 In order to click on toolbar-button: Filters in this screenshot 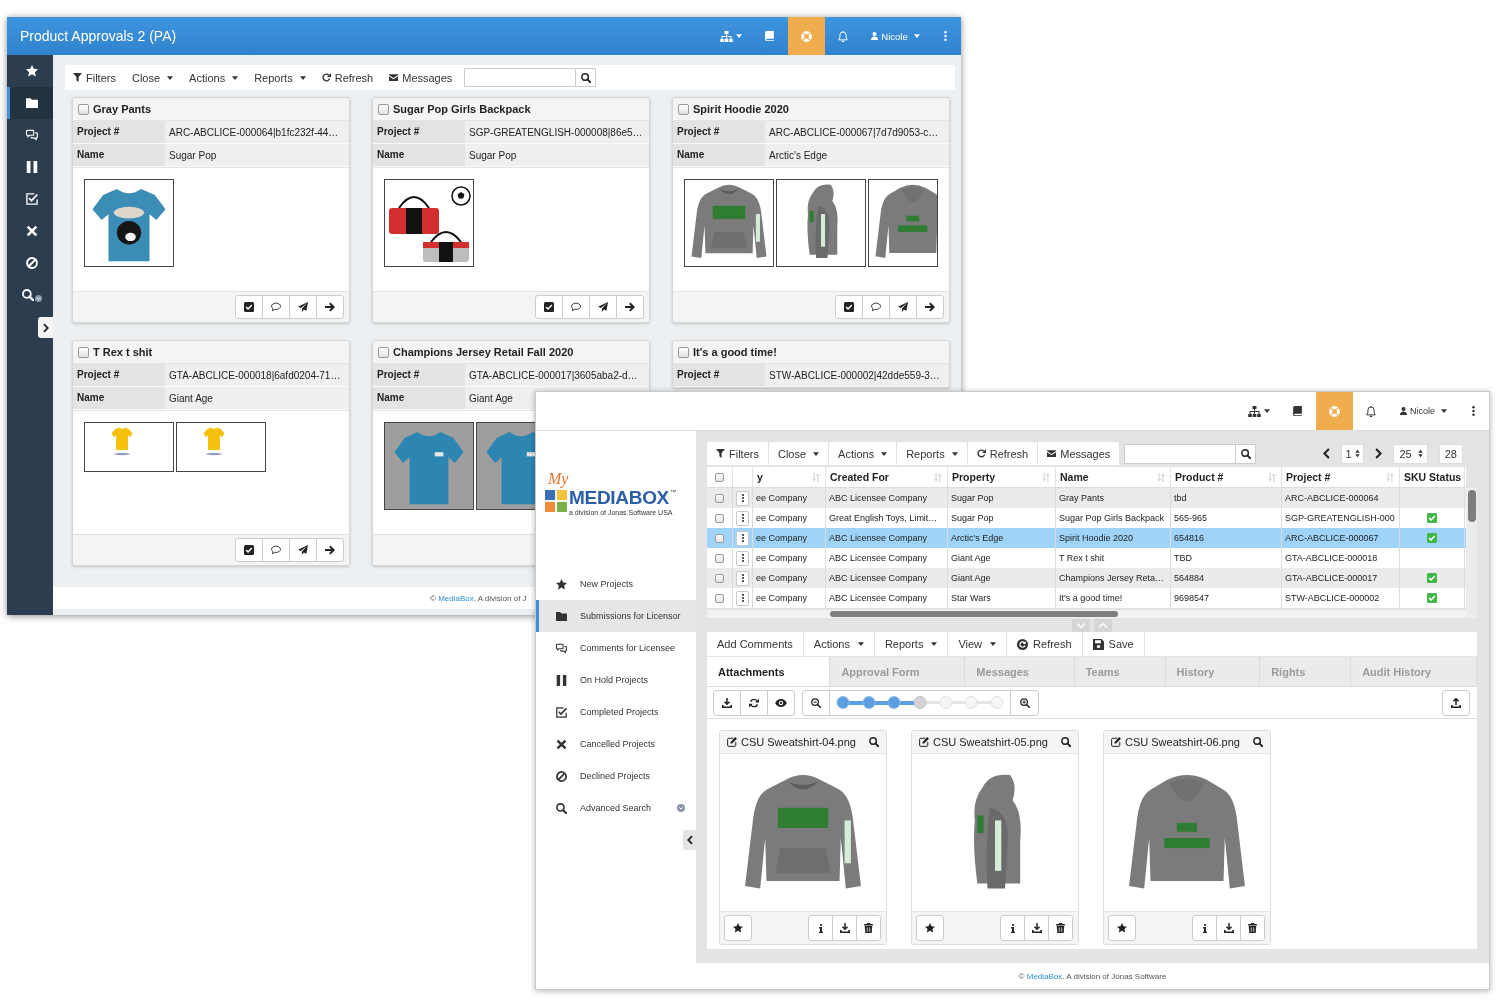, I will do `click(94, 77)`.